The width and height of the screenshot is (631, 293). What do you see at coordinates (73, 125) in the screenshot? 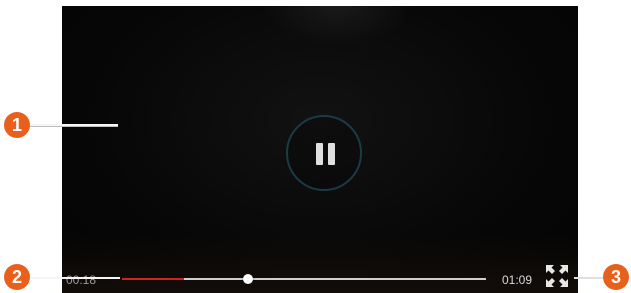
I see `callout-1-leader` at bounding box center [73, 125].